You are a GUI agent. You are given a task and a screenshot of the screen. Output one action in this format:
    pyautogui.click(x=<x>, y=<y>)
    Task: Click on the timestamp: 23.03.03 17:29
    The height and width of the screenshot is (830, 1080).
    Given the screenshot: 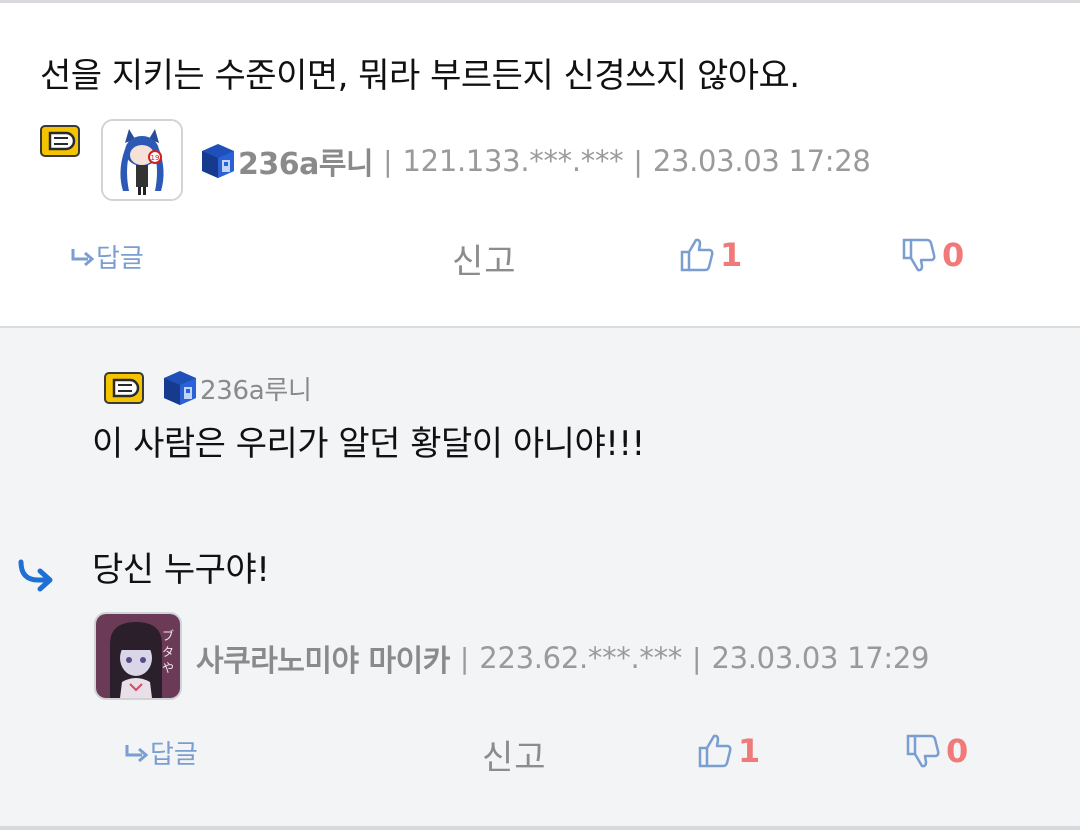 What is the action you would take?
    pyautogui.click(x=820, y=658)
    